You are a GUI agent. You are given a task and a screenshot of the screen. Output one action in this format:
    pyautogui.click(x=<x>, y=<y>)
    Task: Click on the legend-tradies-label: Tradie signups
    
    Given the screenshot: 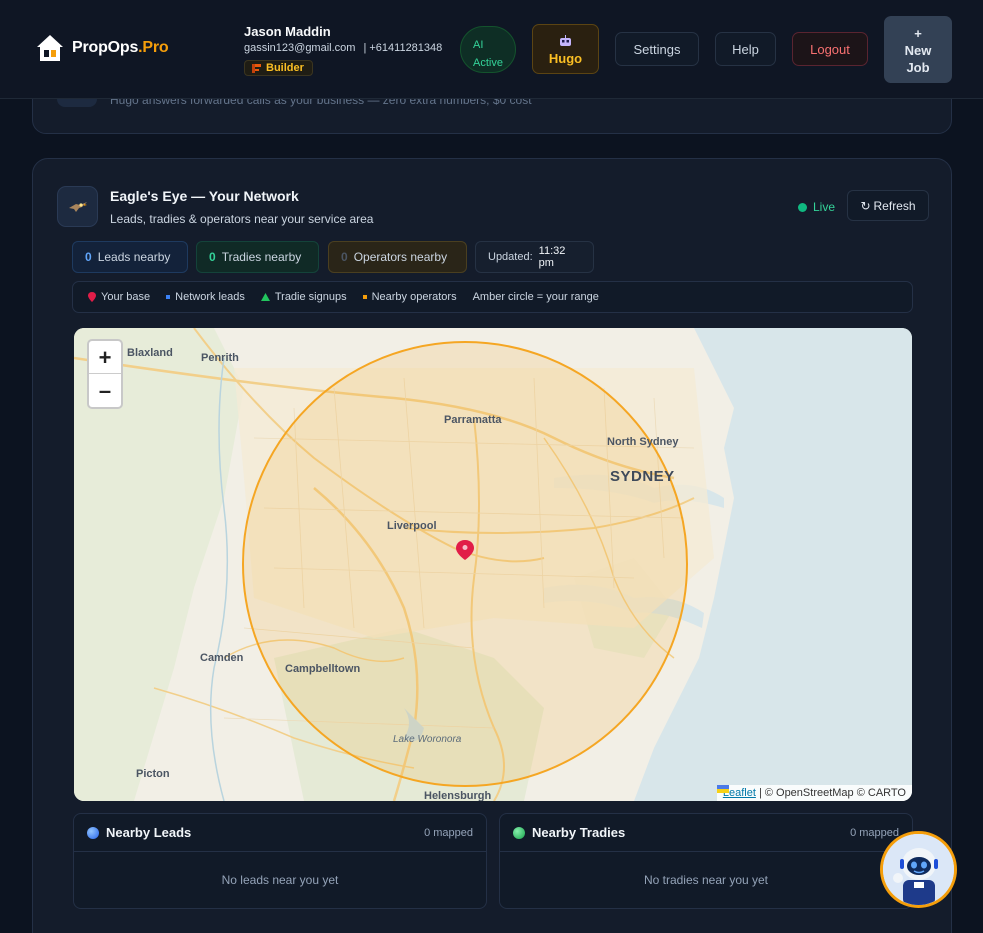 What is the action you would take?
    pyautogui.click(x=310, y=297)
    